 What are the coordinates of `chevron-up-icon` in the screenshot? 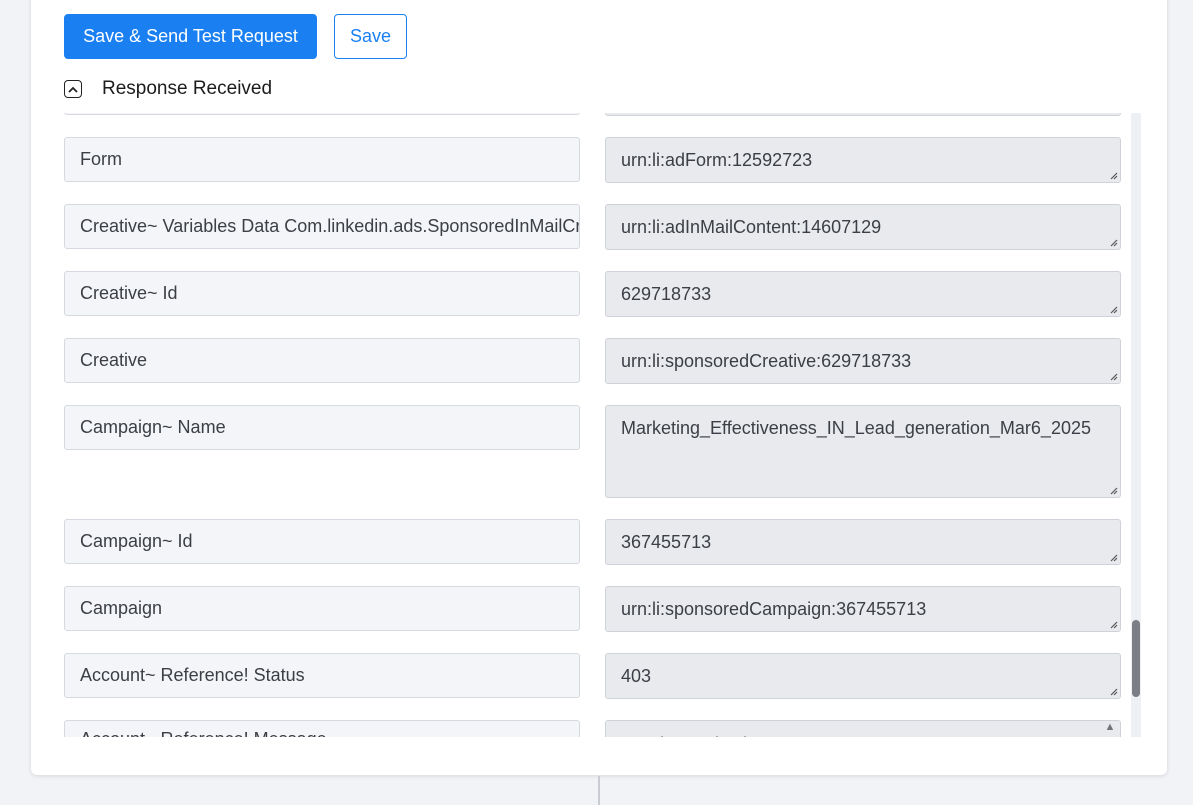 It's located at (73, 89).